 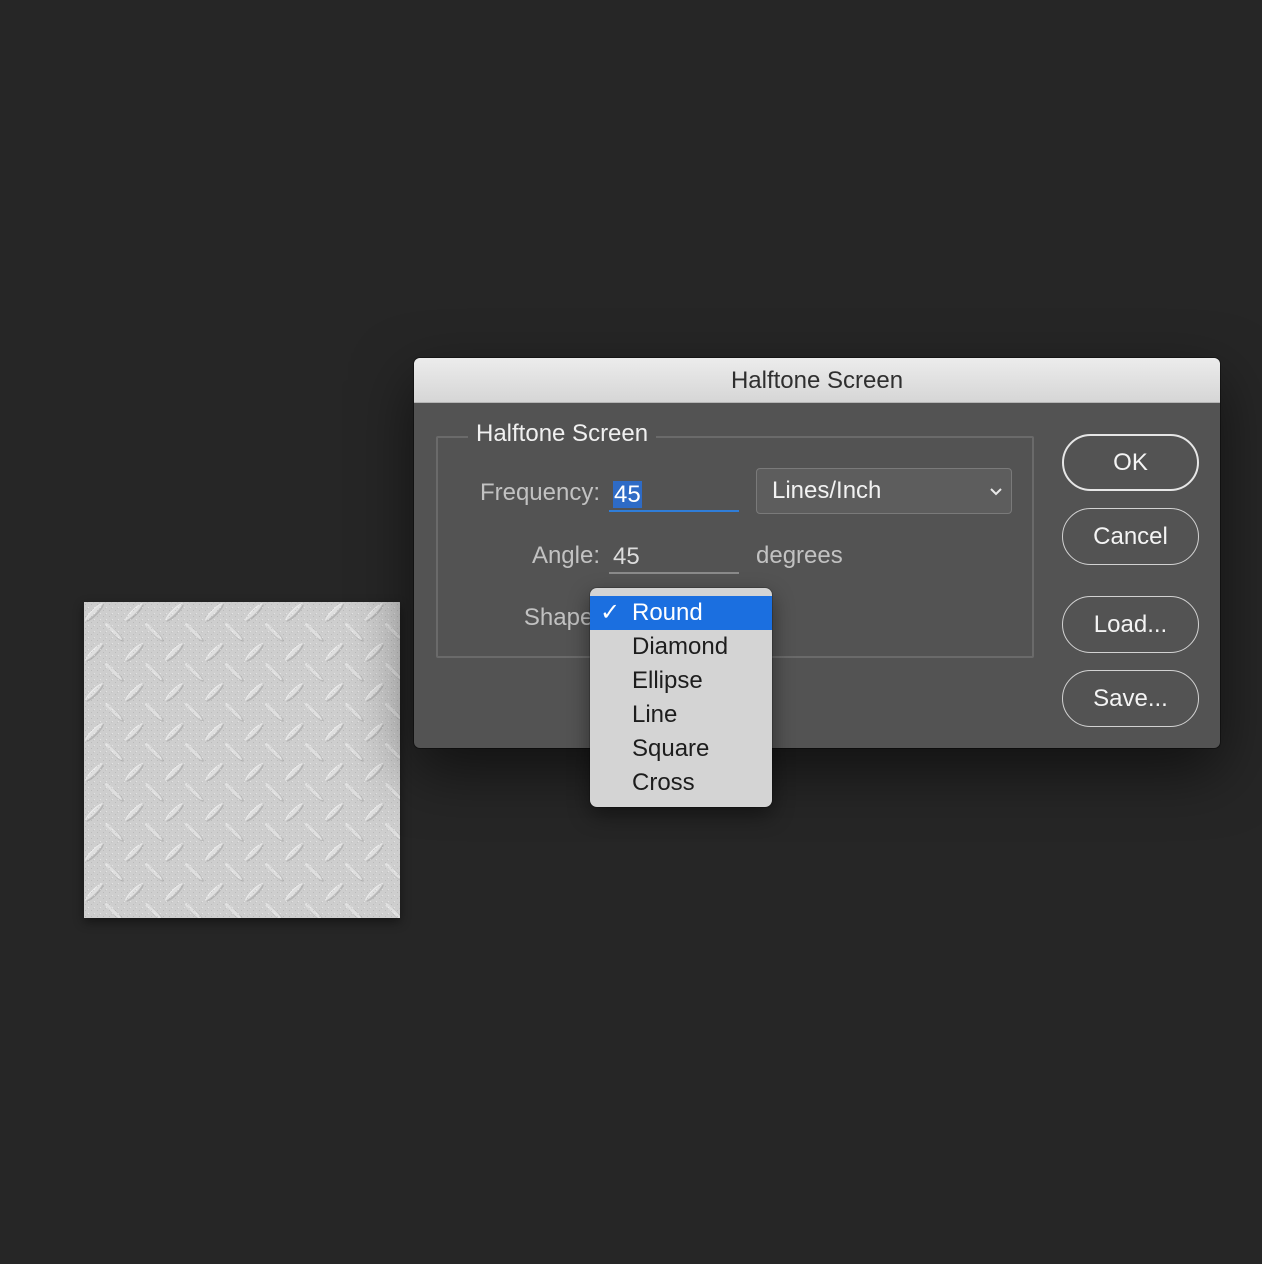 I want to click on group-title: Halftone Screen, so click(x=562, y=434).